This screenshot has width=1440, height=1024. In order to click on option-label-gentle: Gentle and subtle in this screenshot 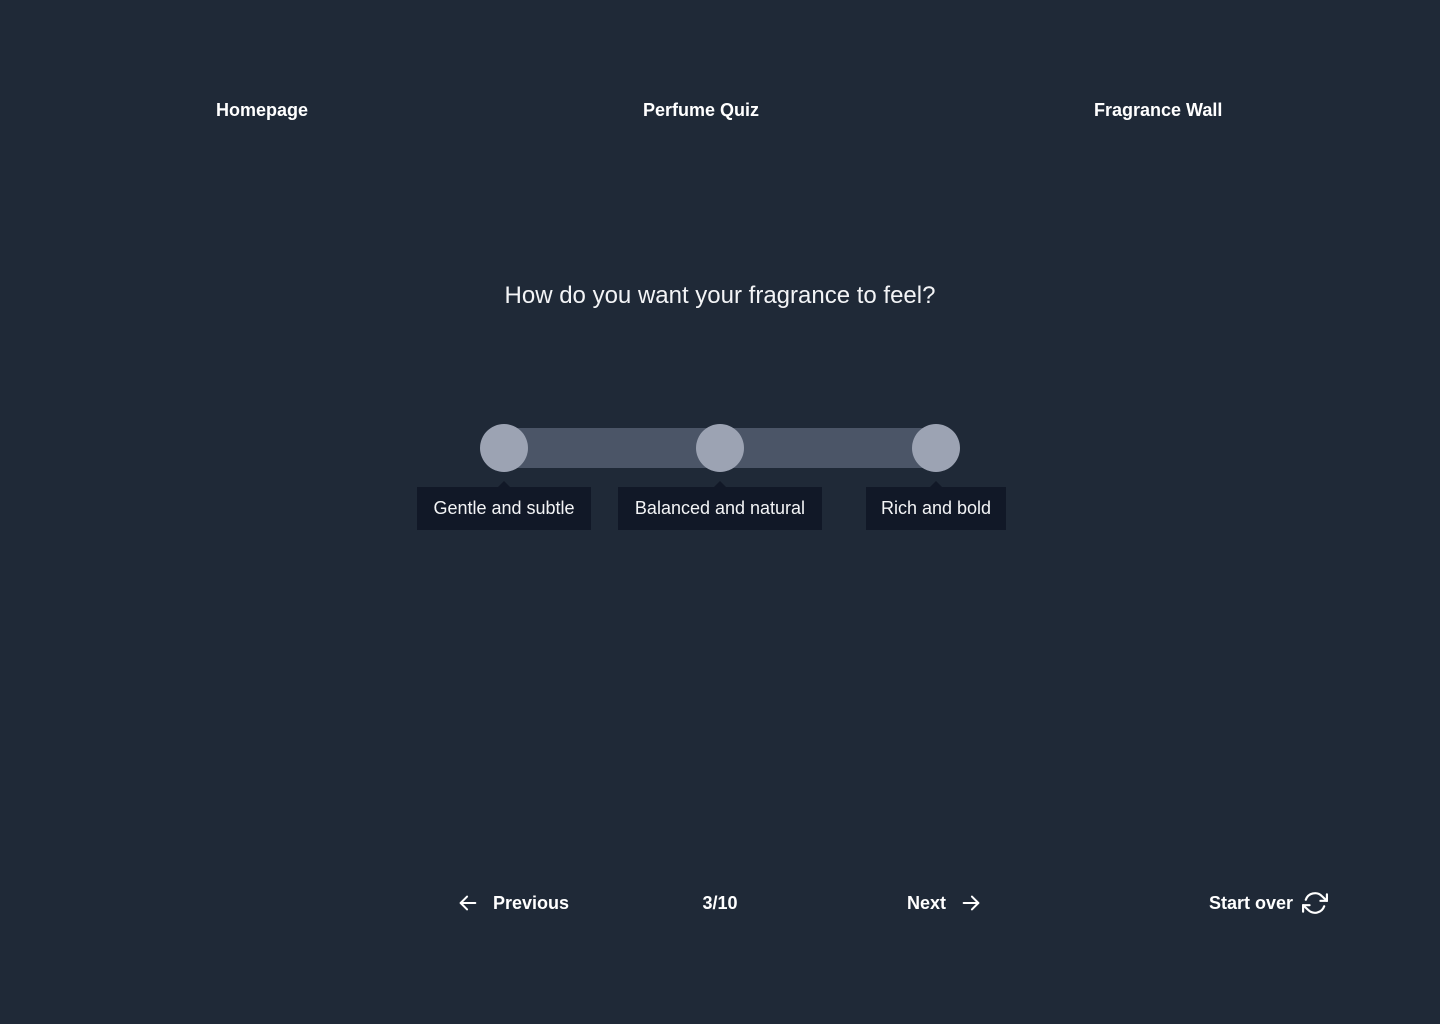, I will do `click(504, 505)`.